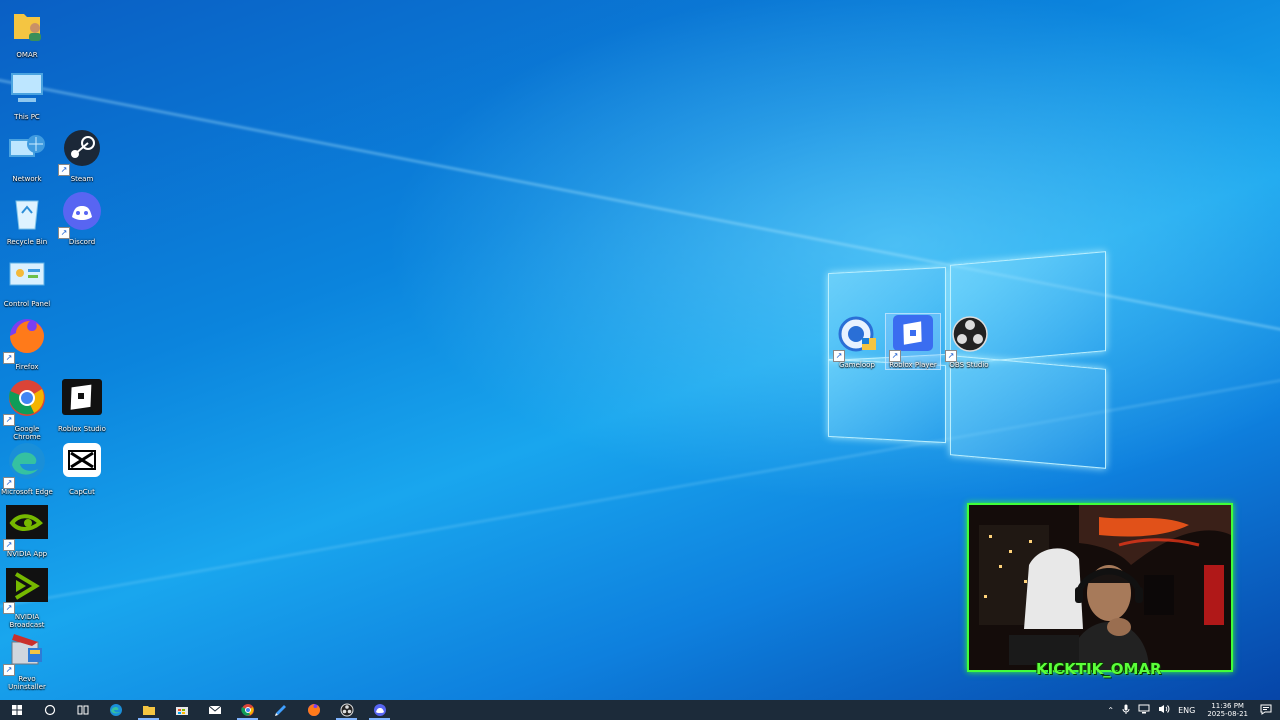  What do you see at coordinates (27, 27) in the screenshot?
I see `user-folder-icon` at bounding box center [27, 27].